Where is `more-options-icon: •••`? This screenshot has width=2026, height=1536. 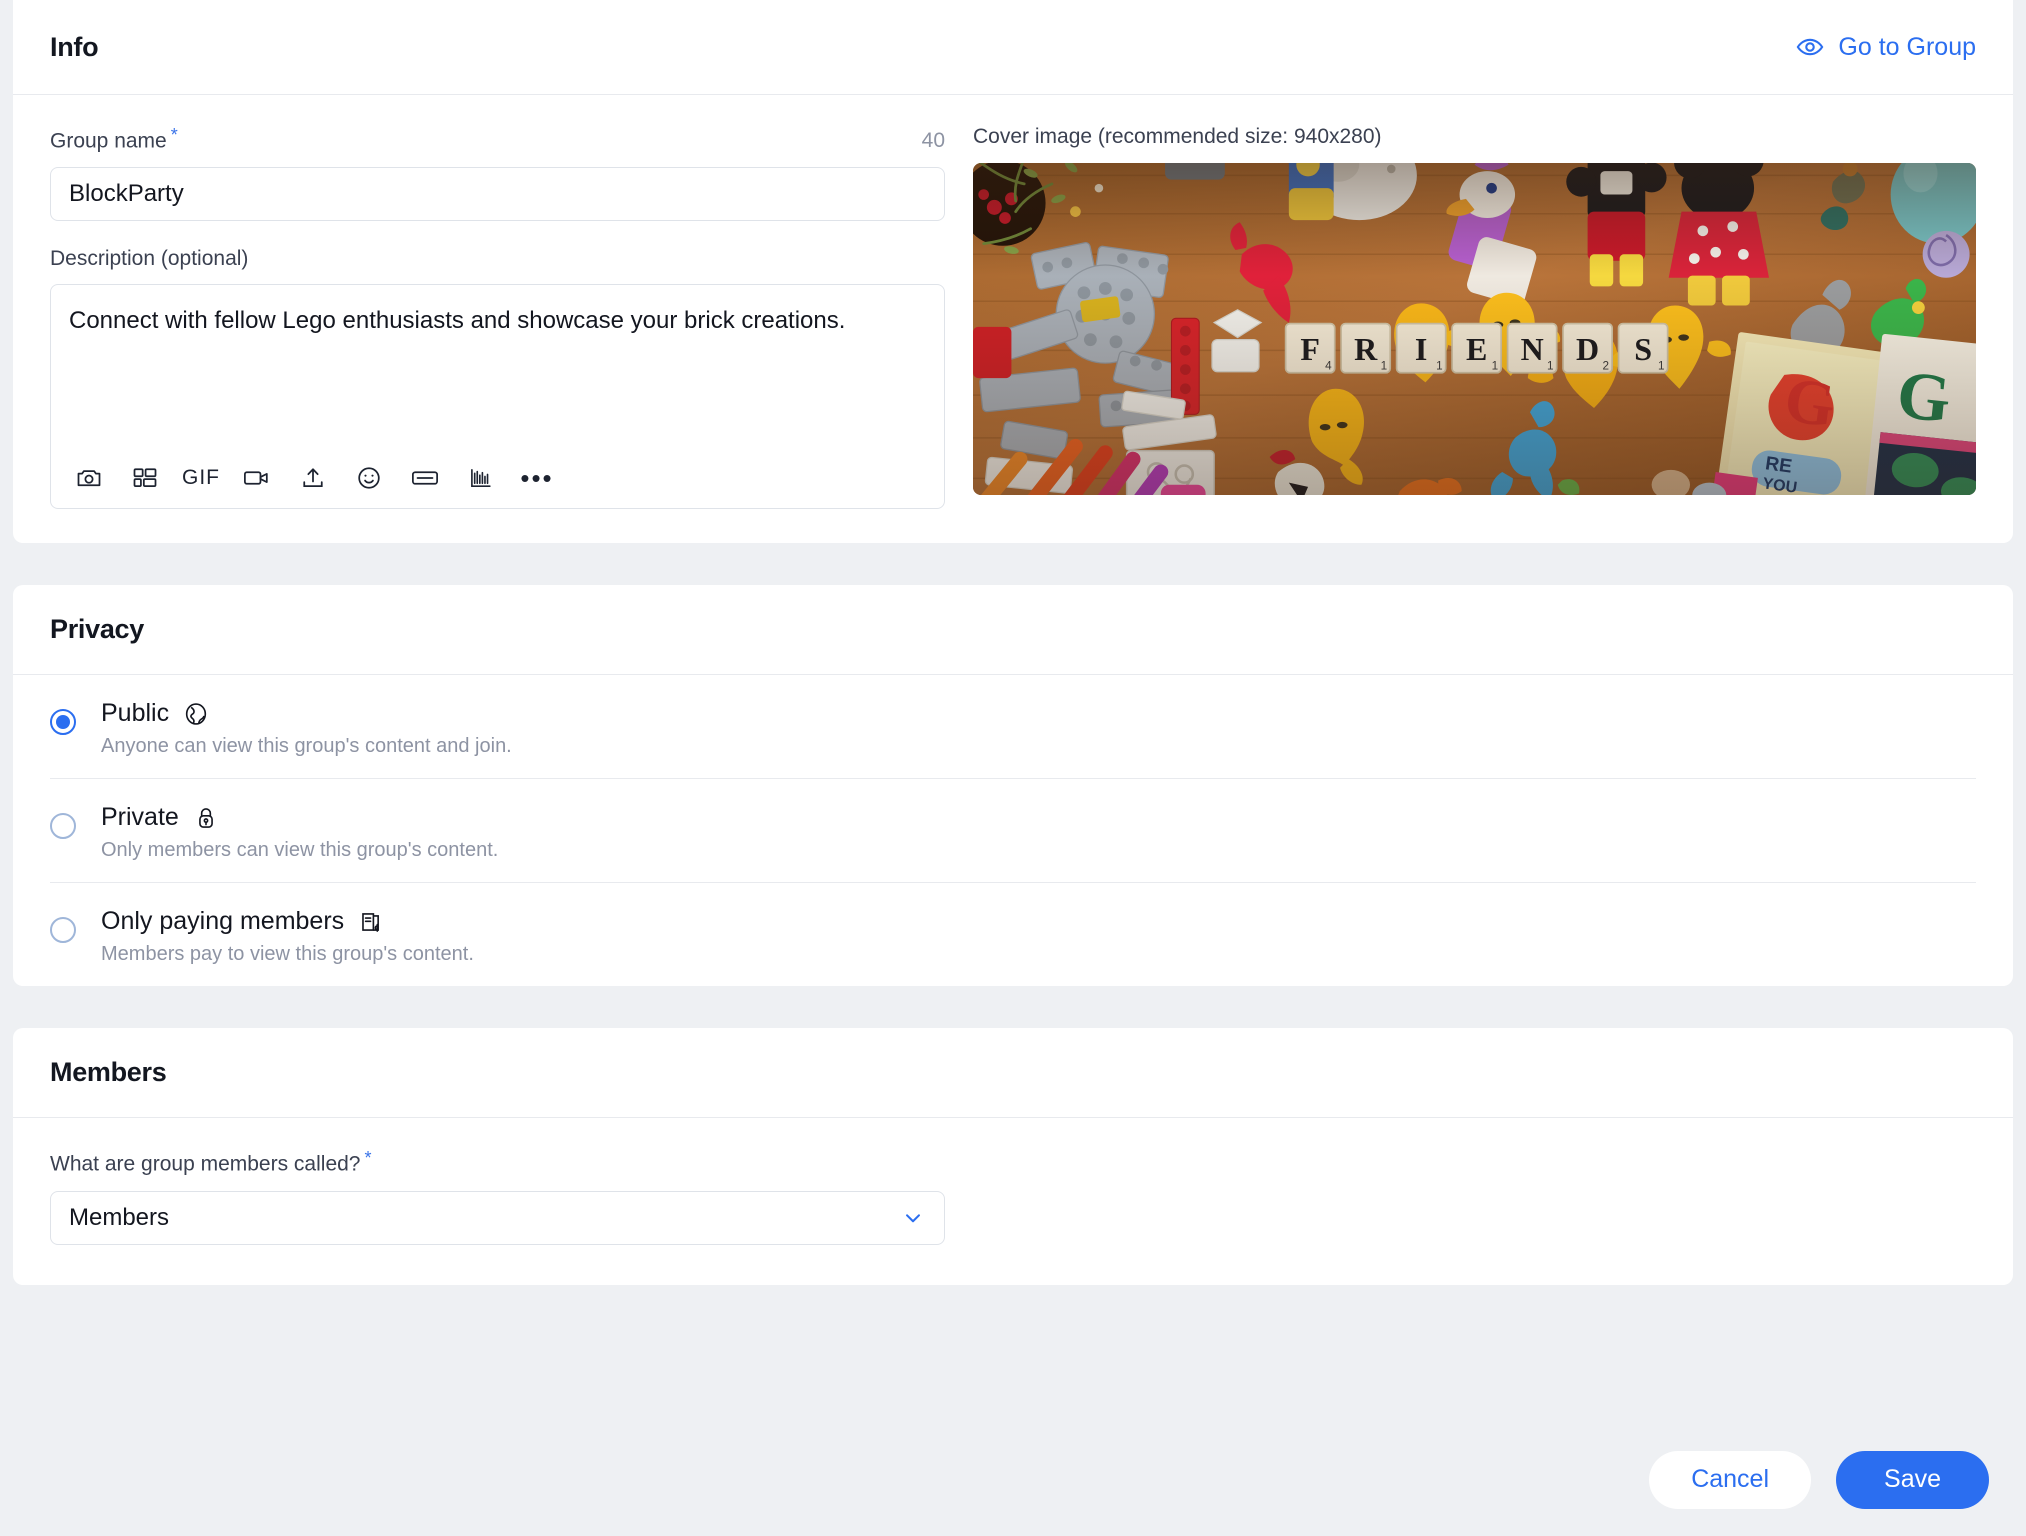 more-options-icon: ••• is located at coordinates (537, 478).